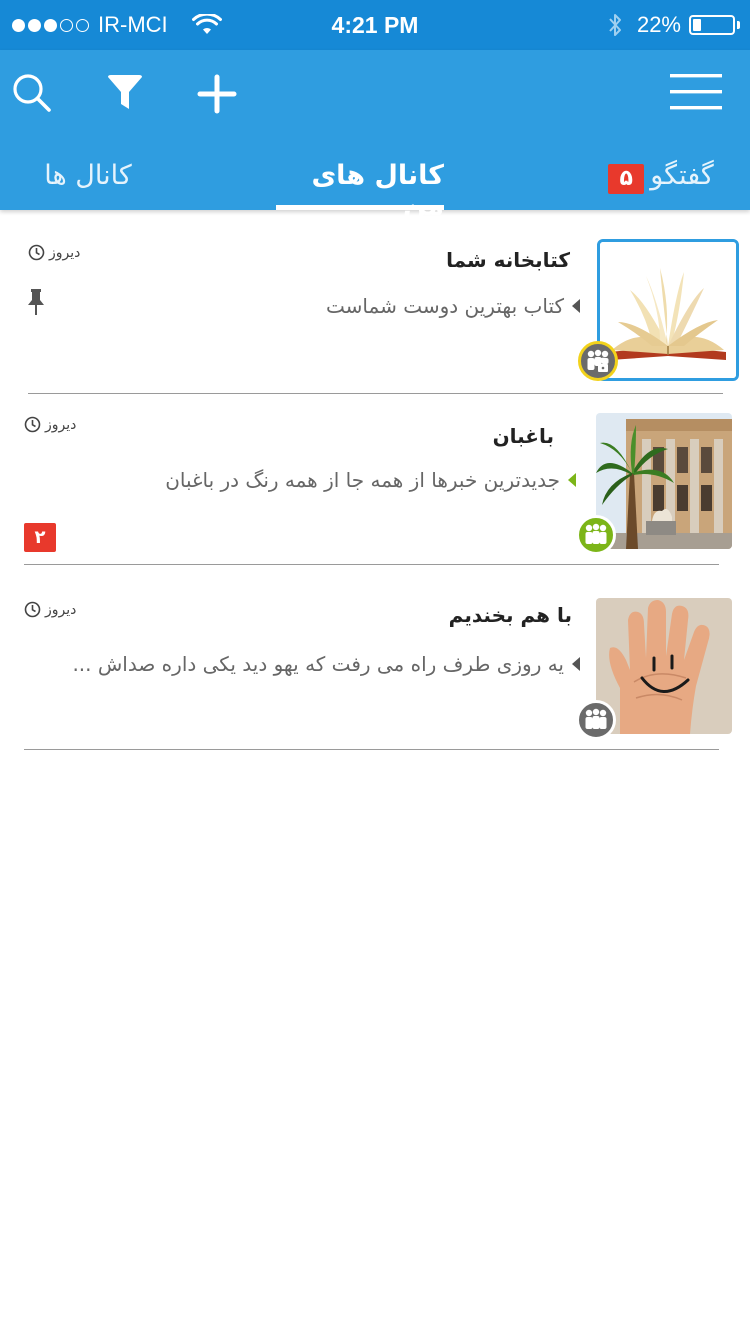 This screenshot has height=1334, width=750. Describe the element at coordinates (88, 175) in the screenshot. I see `tab-channels-label: کانال ها` at that location.